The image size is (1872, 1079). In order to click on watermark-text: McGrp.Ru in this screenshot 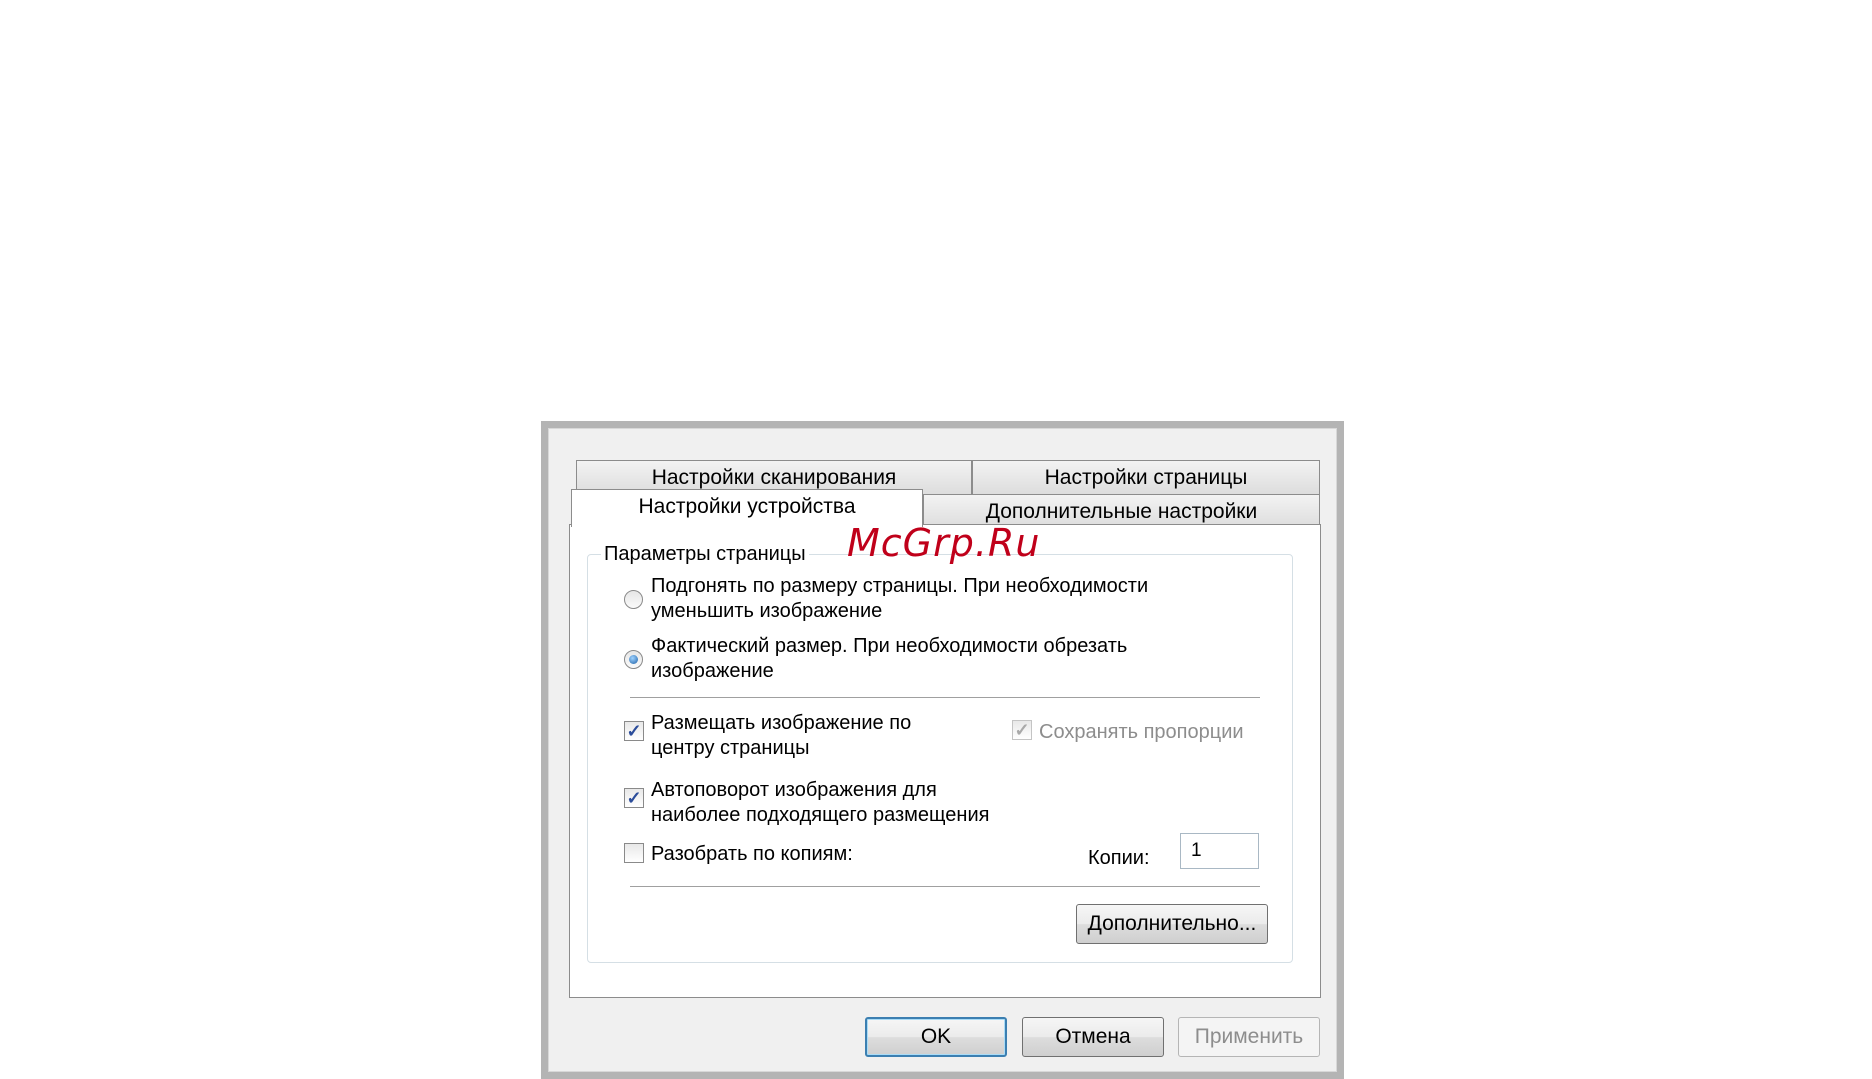, I will do `click(944, 543)`.